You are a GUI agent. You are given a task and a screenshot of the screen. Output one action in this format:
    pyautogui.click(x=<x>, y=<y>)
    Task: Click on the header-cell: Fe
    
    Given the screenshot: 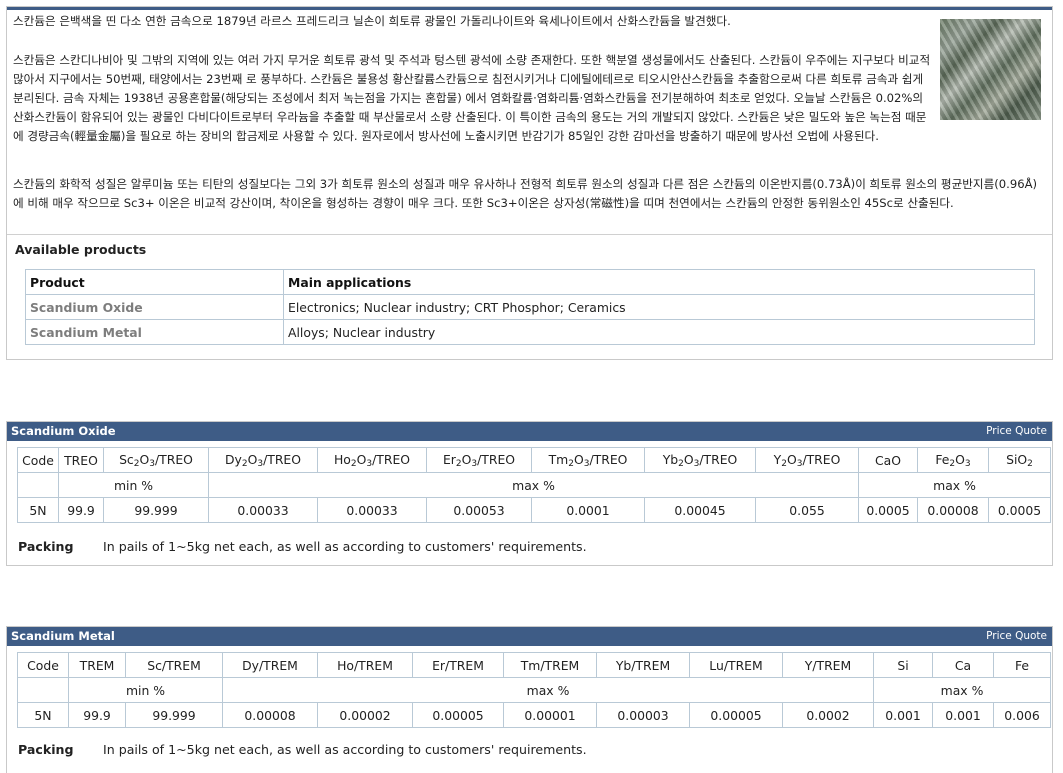 What is the action you would take?
    pyautogui.click(x=1022, y=665)
    